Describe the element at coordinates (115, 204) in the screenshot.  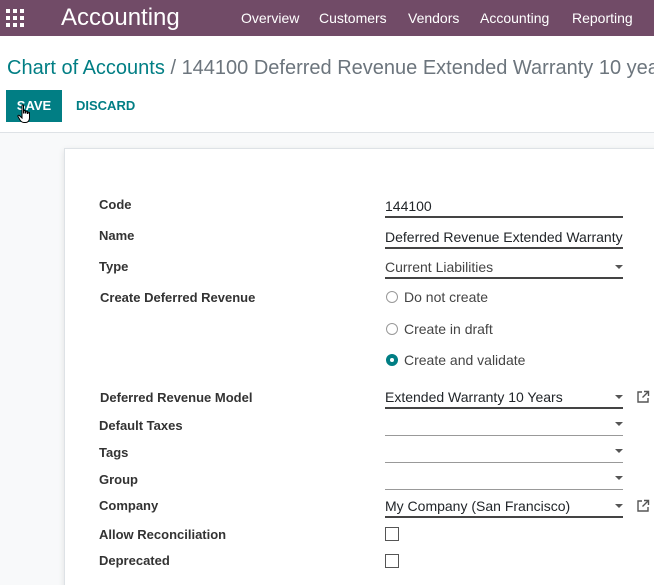
I see `code-label: Code` at that location.